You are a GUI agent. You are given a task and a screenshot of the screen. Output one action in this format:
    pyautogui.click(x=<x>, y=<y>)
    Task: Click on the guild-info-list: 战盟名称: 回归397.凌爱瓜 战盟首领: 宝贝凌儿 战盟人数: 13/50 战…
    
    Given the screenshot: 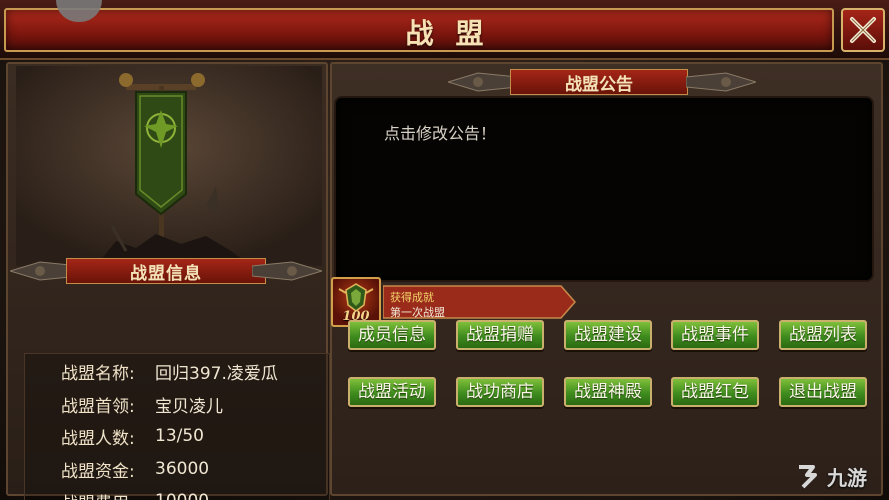 What is the action you would take?
    pyautogui.click(x=177, y=426)
    